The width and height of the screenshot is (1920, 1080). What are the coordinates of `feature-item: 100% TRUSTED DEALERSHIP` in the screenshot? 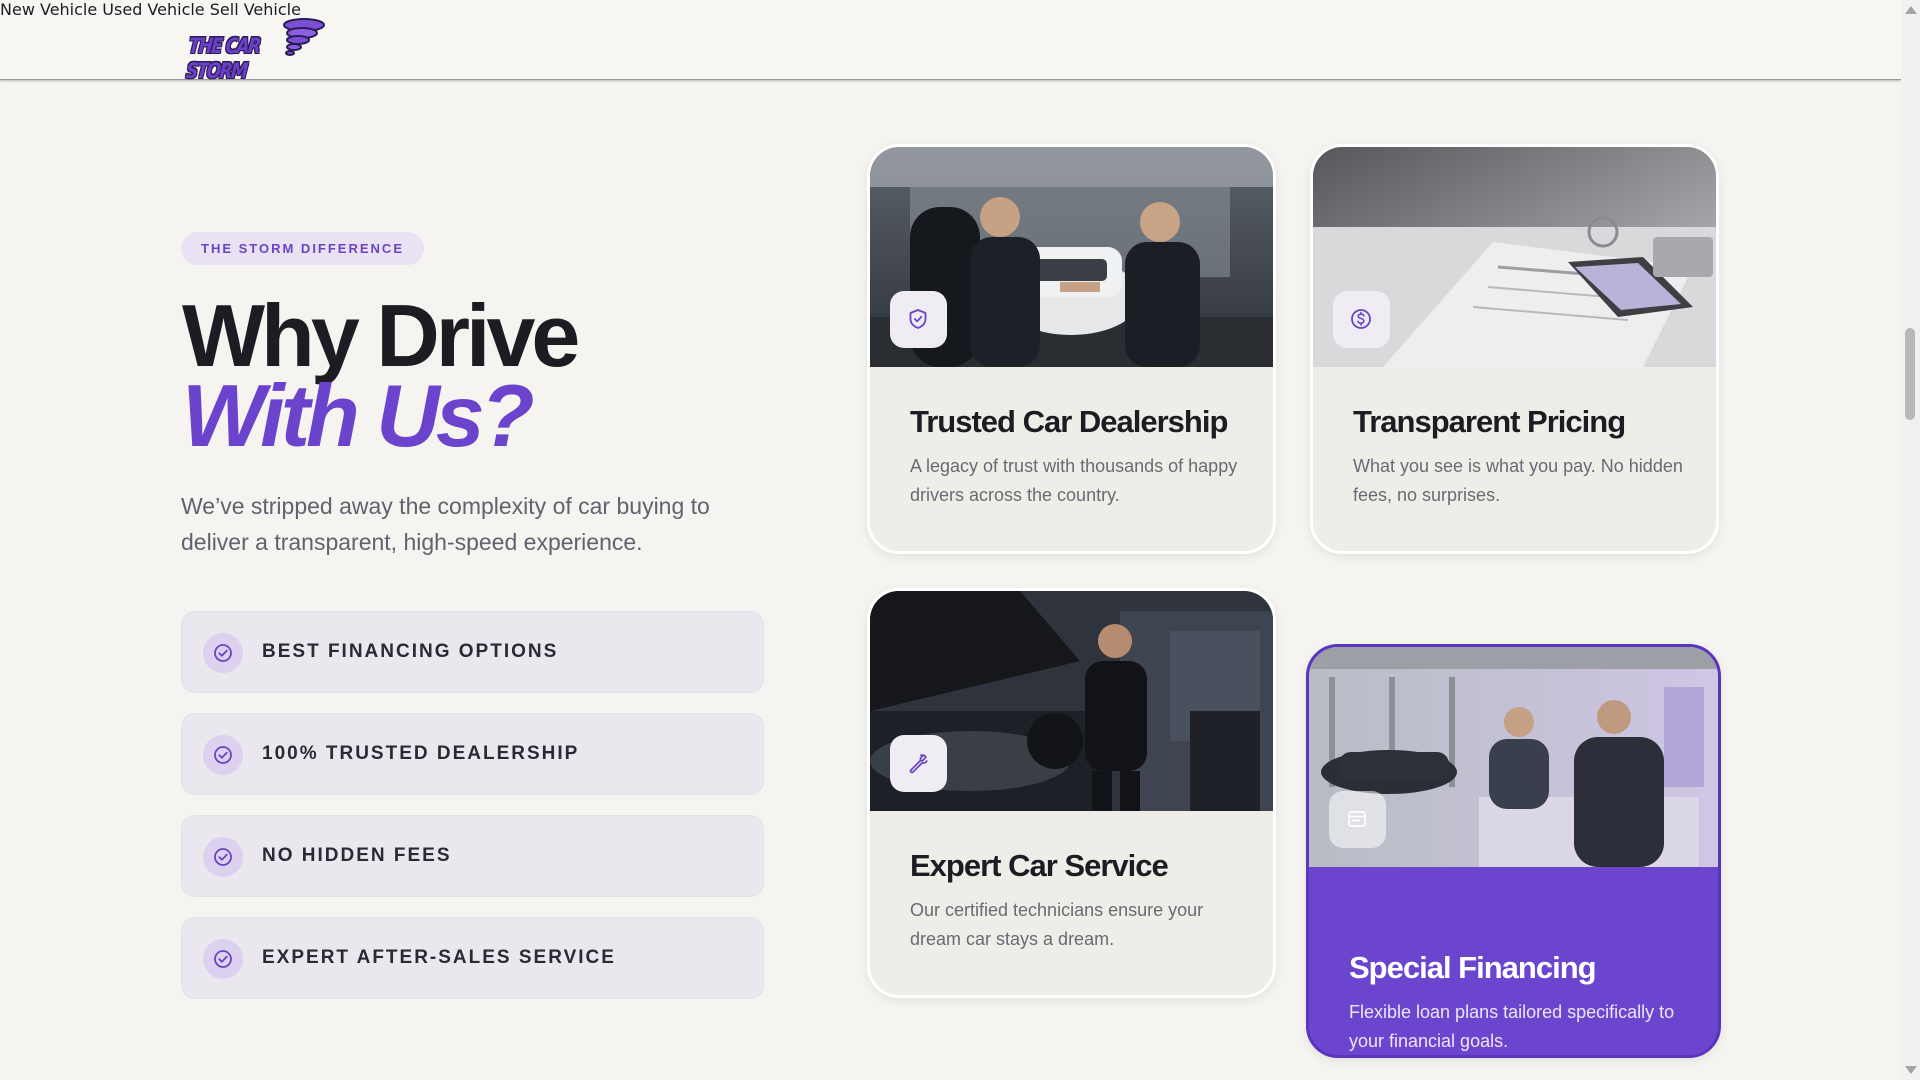 It's located at (472, 754).